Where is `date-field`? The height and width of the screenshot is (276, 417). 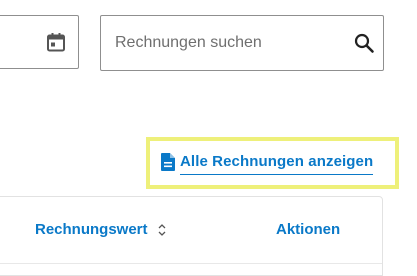 date-field is located at coordinates (39, 42).